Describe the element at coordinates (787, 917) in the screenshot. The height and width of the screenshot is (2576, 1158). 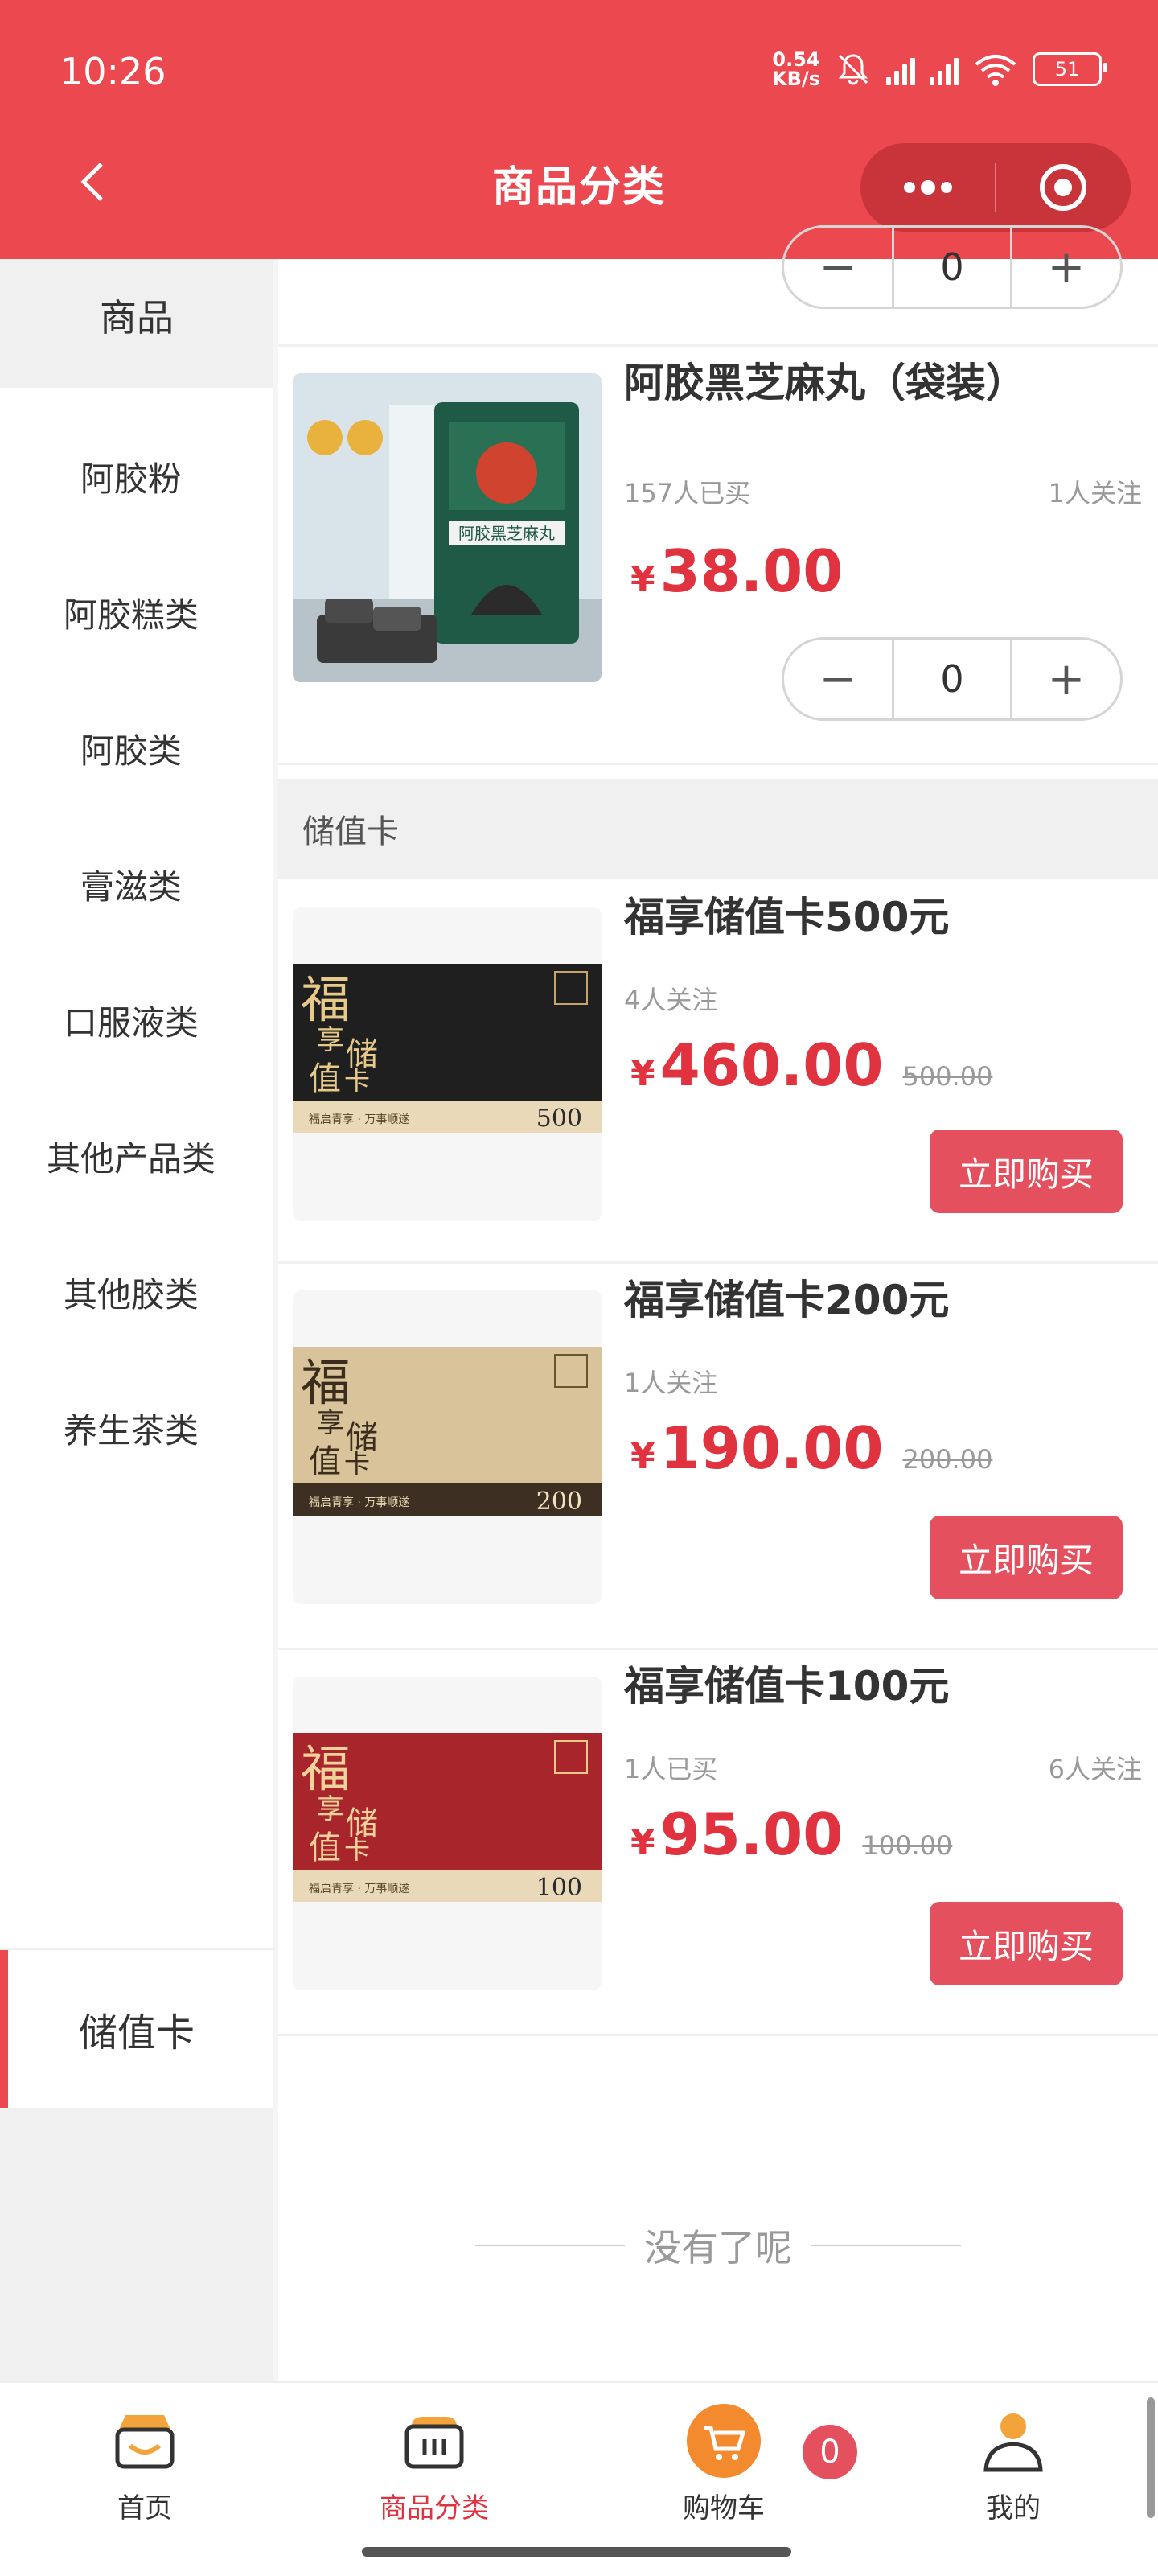
I see `product-title: 福享储值卡500元` at that location.